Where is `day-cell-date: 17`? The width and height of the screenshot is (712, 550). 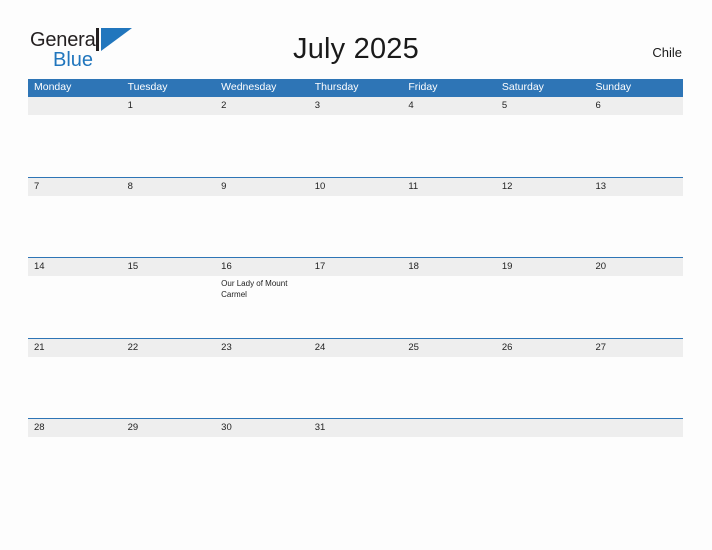 day-cell-date: 17 is located at coordinates (356, 267).